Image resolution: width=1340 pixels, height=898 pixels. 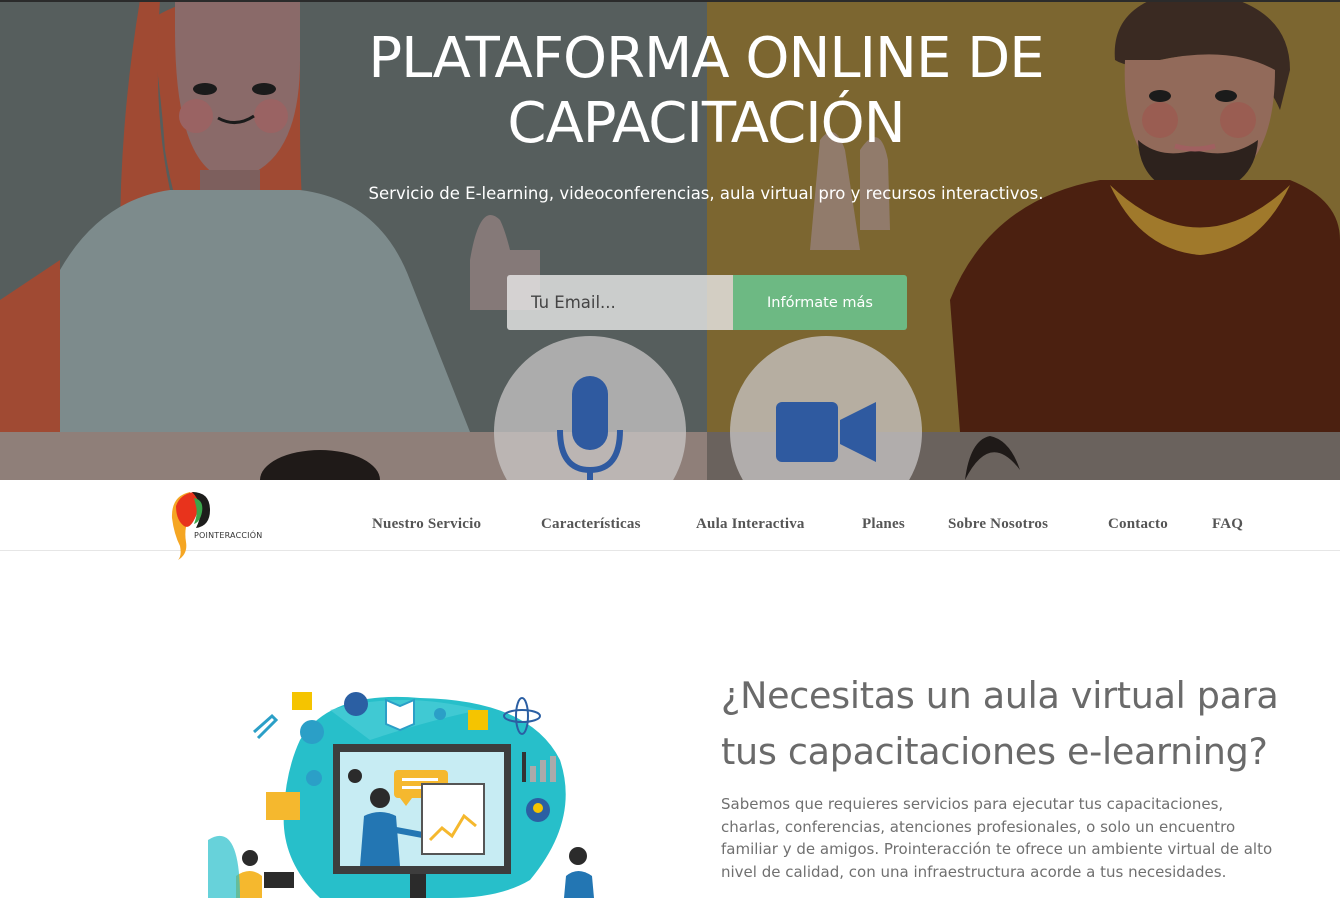 What do you see at coordinates (820, 302) in the screenshot?
I see `more-info-button: Infórmate más` at bounding box center [820, 302].